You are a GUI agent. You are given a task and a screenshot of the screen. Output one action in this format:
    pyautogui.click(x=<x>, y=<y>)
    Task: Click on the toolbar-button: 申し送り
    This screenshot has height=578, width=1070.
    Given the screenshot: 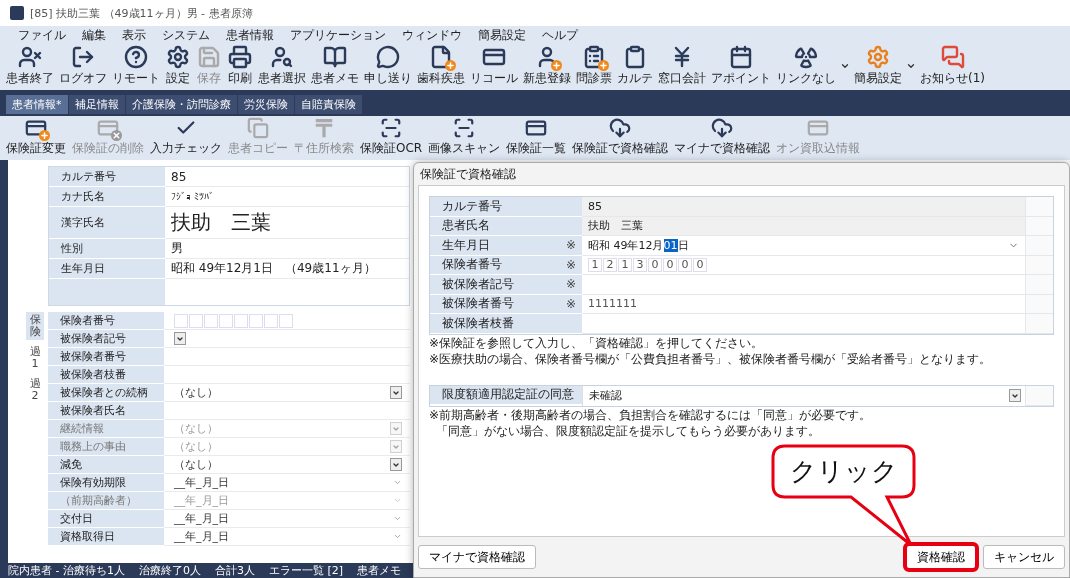 What is the action you would take?
    pyautogui.click(x=388, y=66)
    